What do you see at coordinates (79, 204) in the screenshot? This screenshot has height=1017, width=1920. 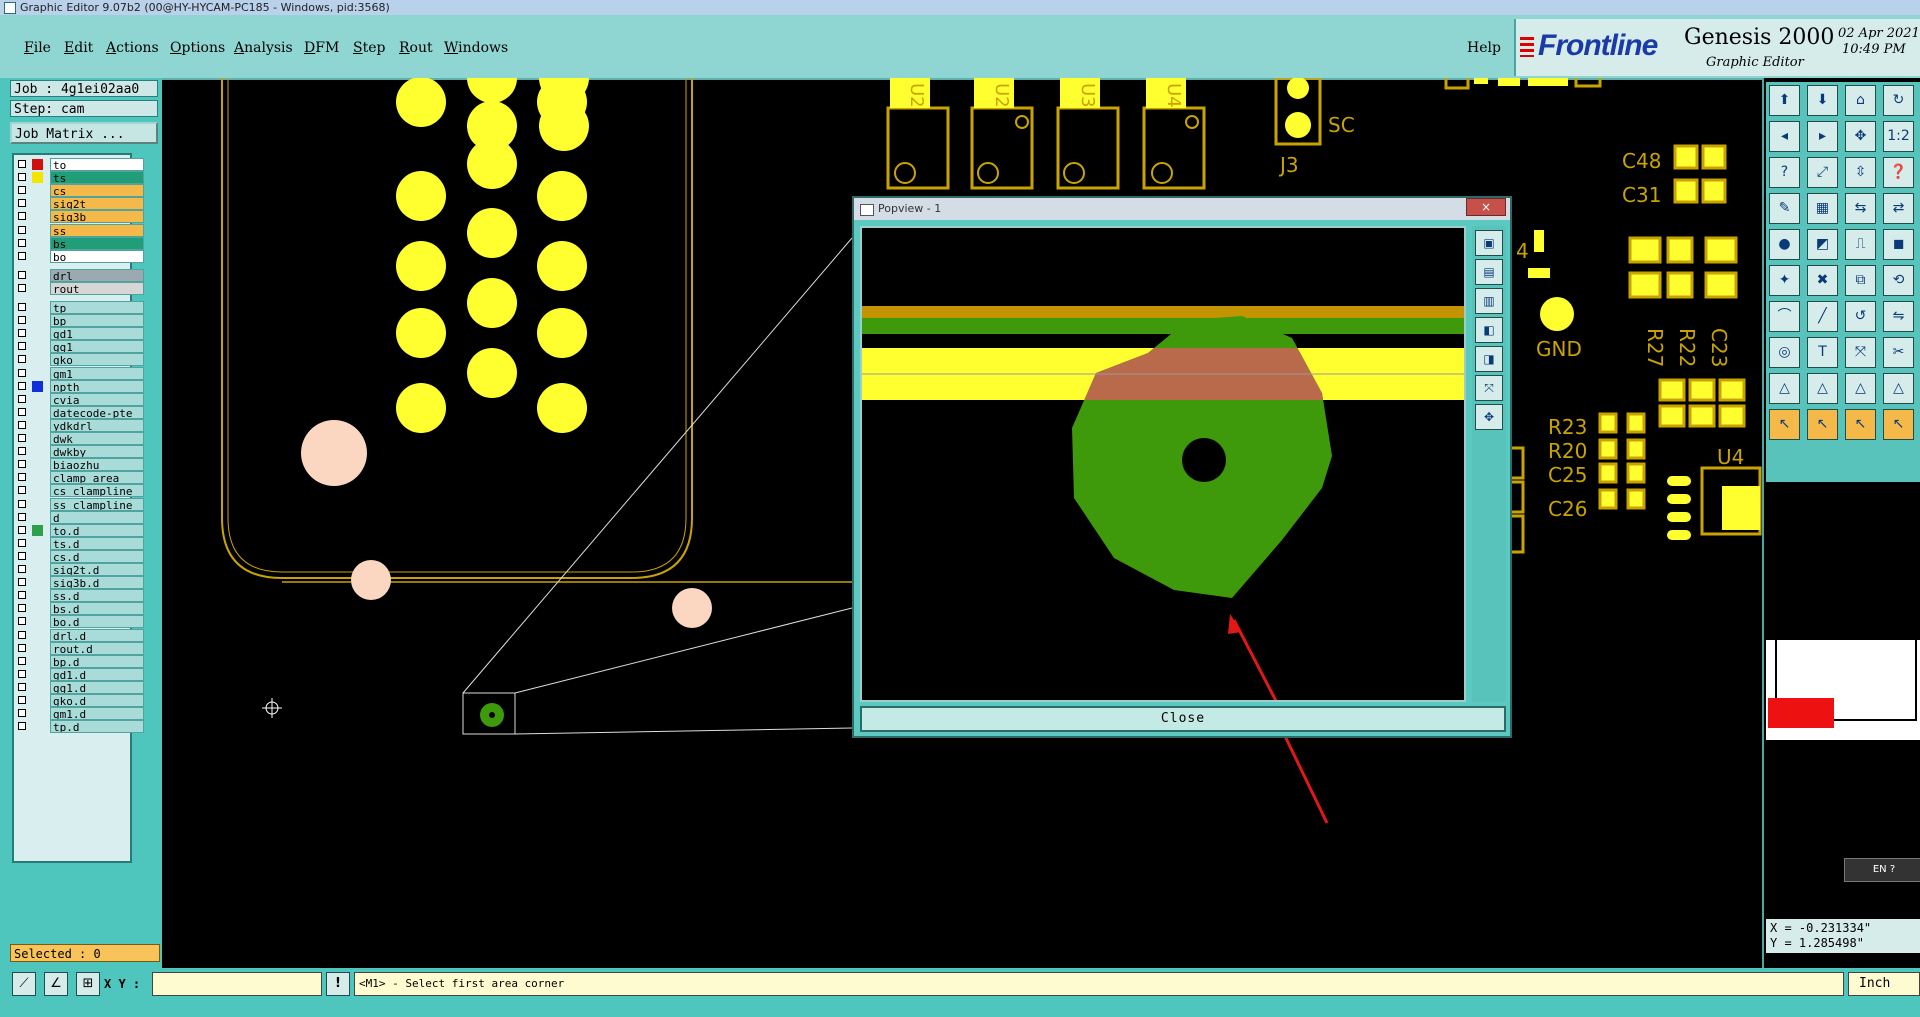 I see `layer-row-sig2t: sig2t` at bounding box center [79, 204].